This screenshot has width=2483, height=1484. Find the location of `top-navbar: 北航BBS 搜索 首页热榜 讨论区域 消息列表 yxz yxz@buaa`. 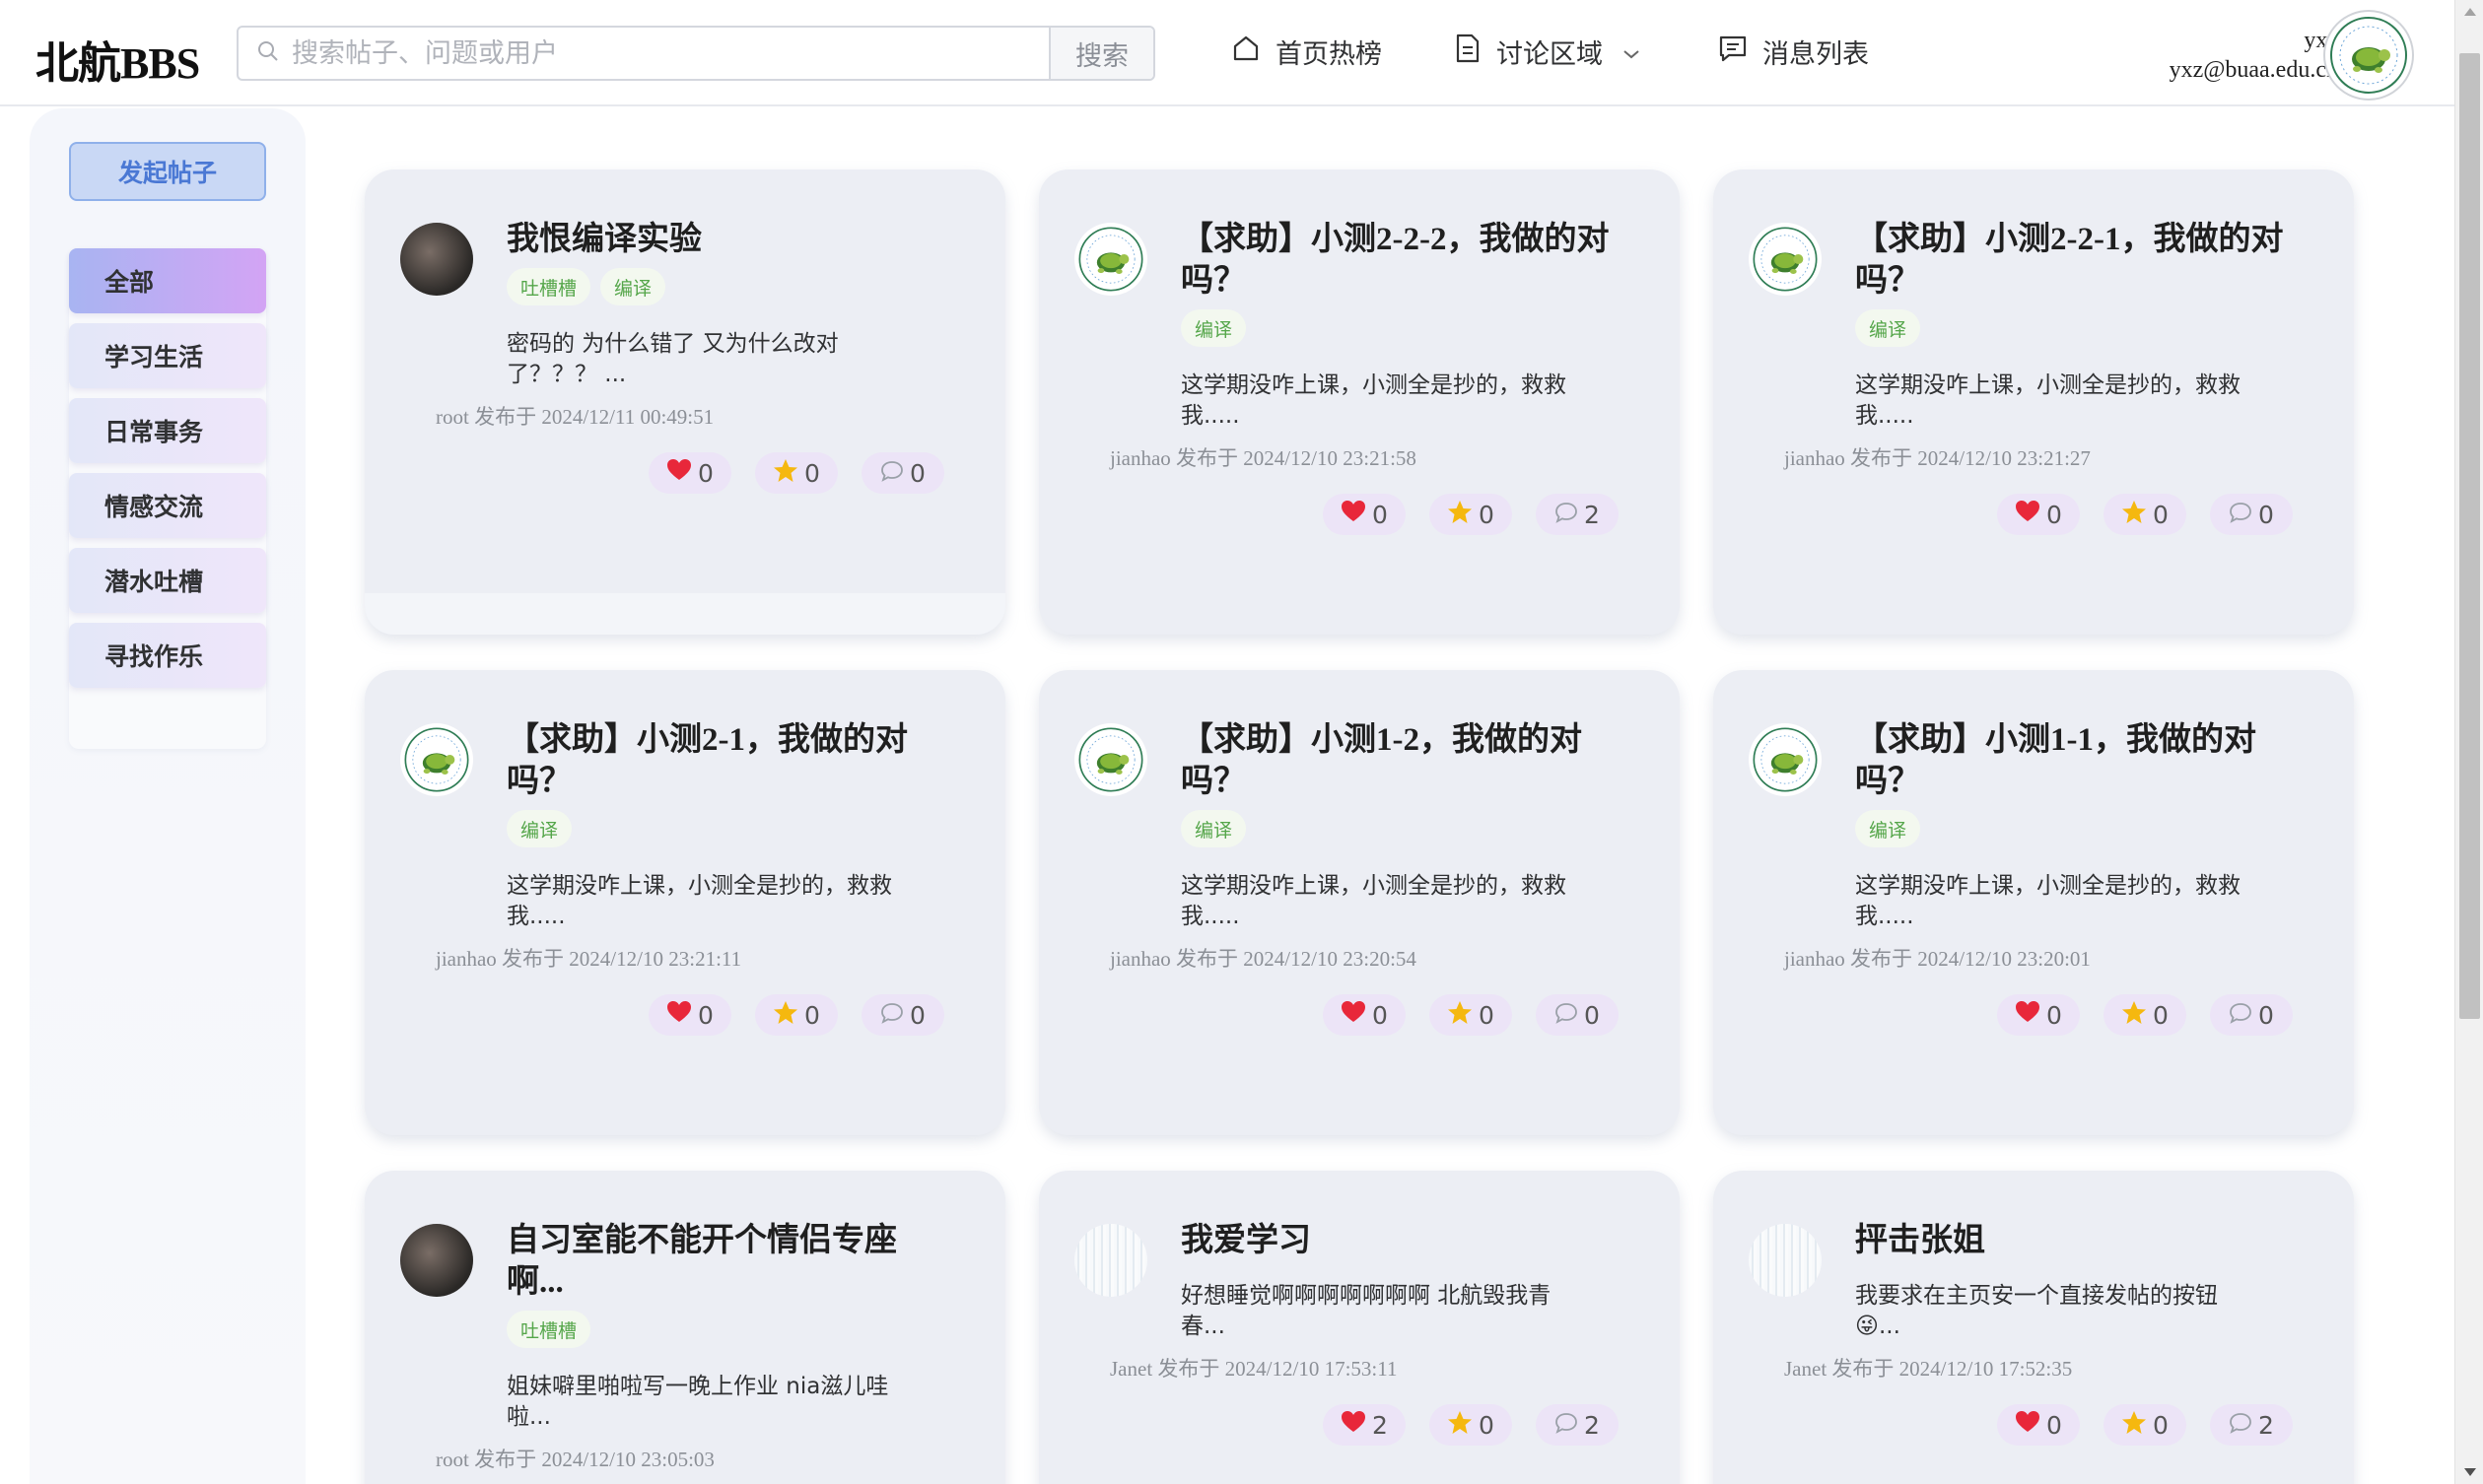

top-navbar: 北航BBS 搜索 首页热榜 讨论区域 消息列表 yxz yxz@buaa is located at coordinates (1227, 53).